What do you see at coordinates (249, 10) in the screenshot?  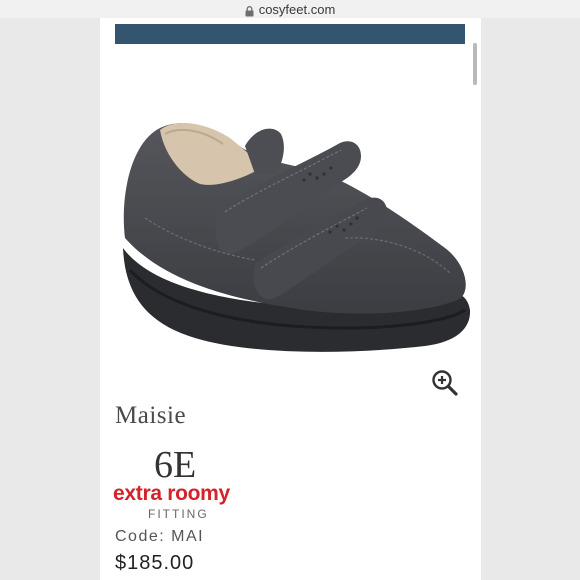 I see `lock-icon` at bounding box center [249, 10].